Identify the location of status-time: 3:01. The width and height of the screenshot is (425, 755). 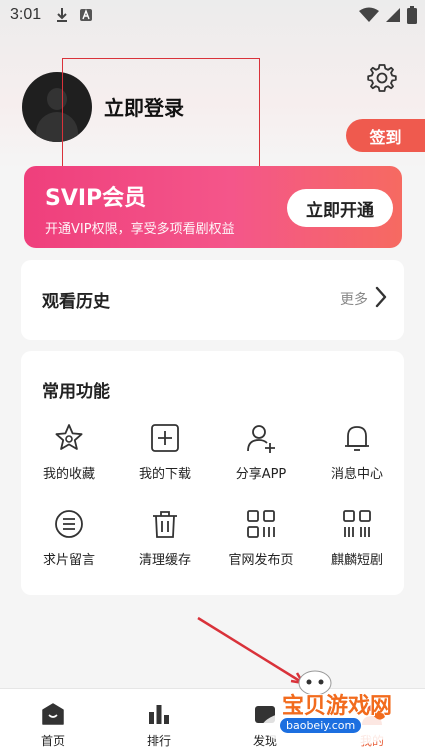
(26, 14).